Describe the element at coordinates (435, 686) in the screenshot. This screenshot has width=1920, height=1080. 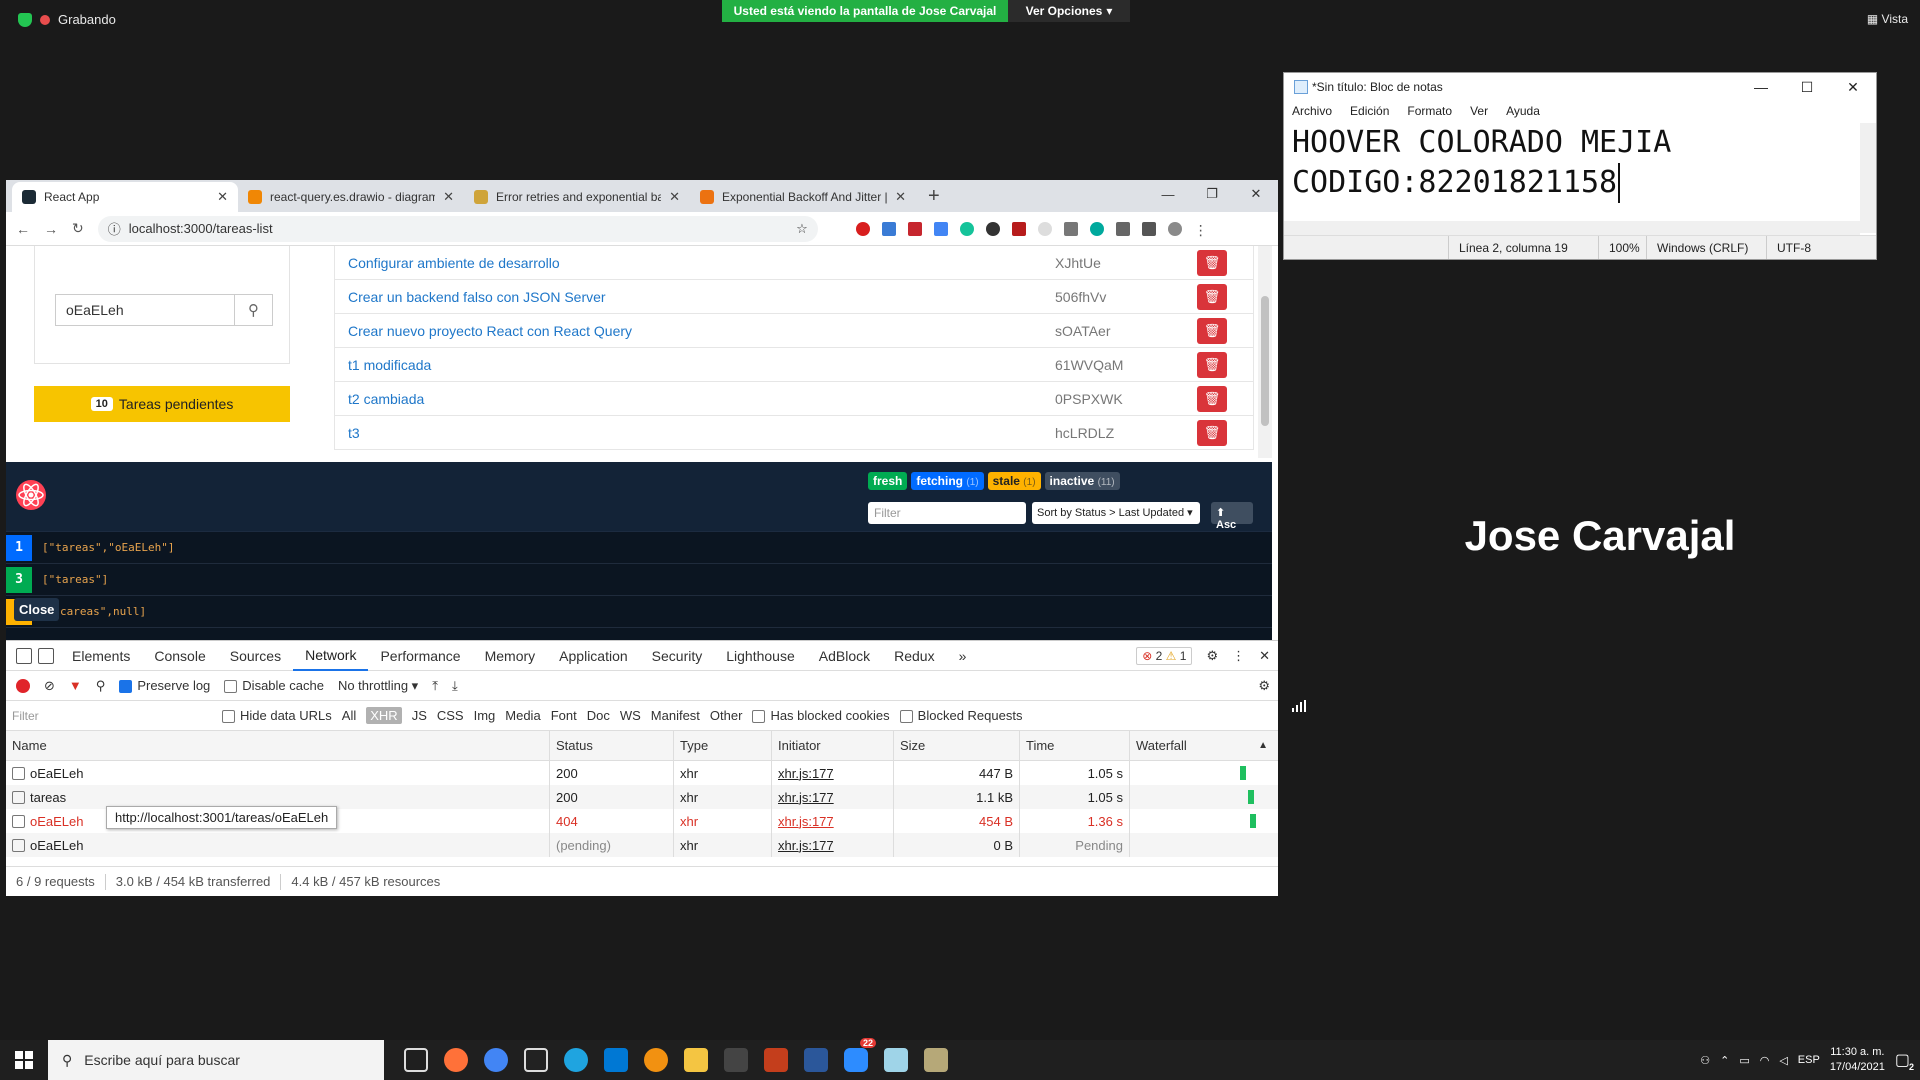
I see `upload-icon: ⤒` at that location.